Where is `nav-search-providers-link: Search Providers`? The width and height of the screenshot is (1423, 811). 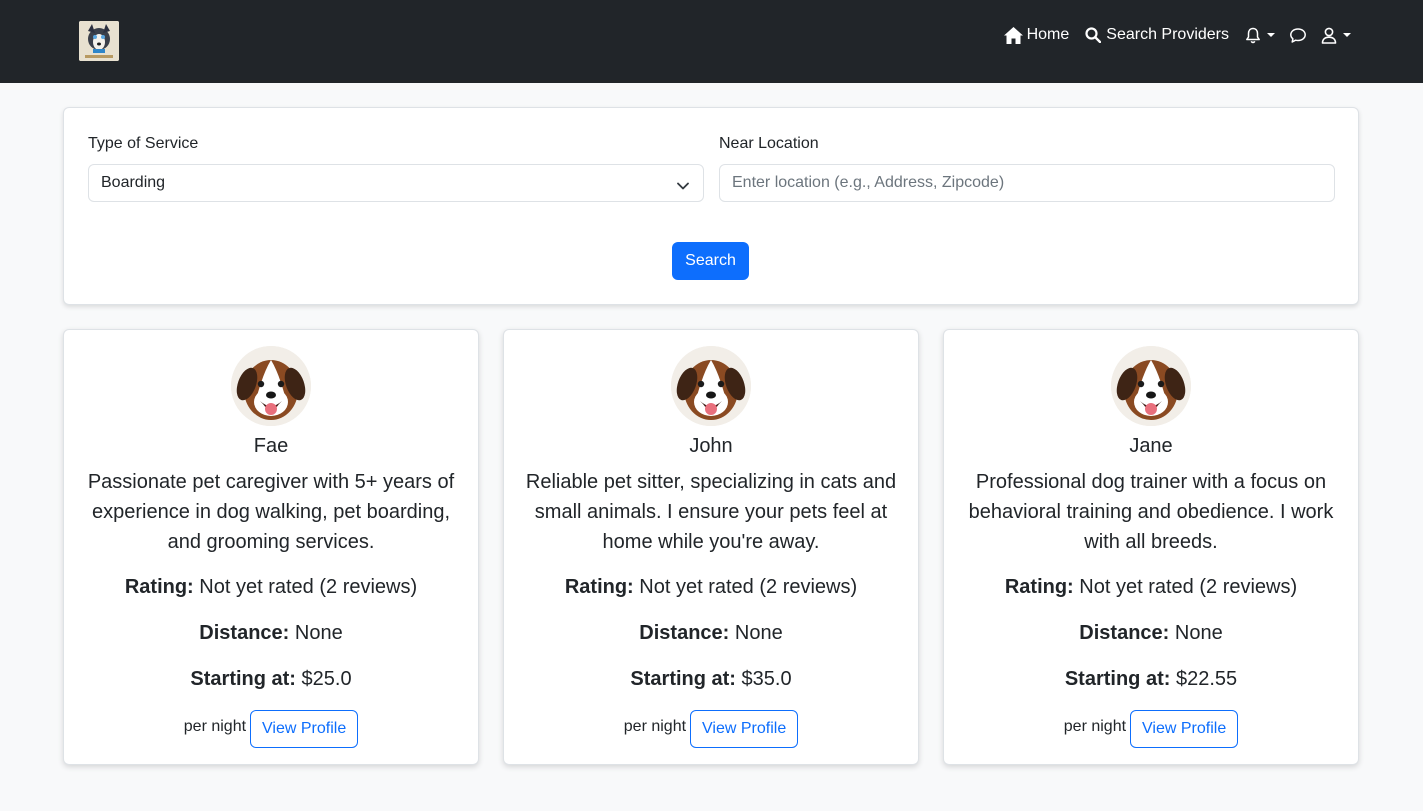
nav-search-providers-link: Search Providers is located at coordinates (1157, 35).